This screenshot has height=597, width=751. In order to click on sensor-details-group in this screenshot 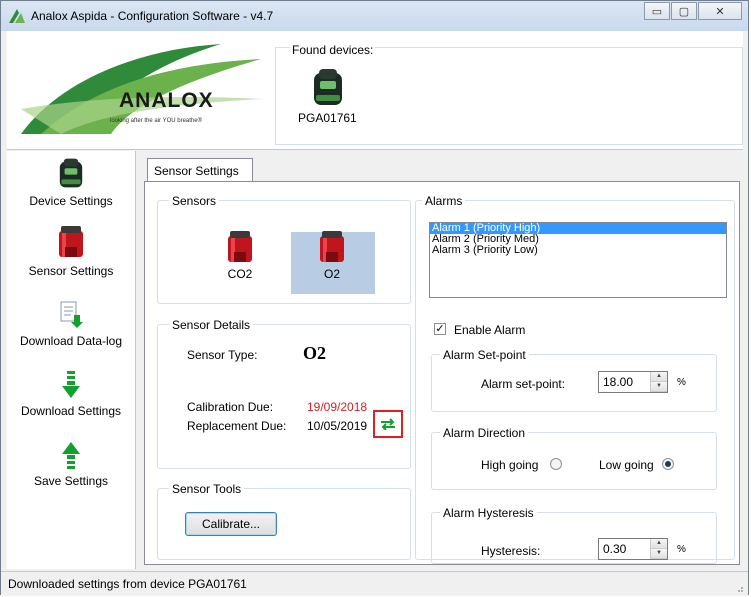, I will do `click(284, 396)`.